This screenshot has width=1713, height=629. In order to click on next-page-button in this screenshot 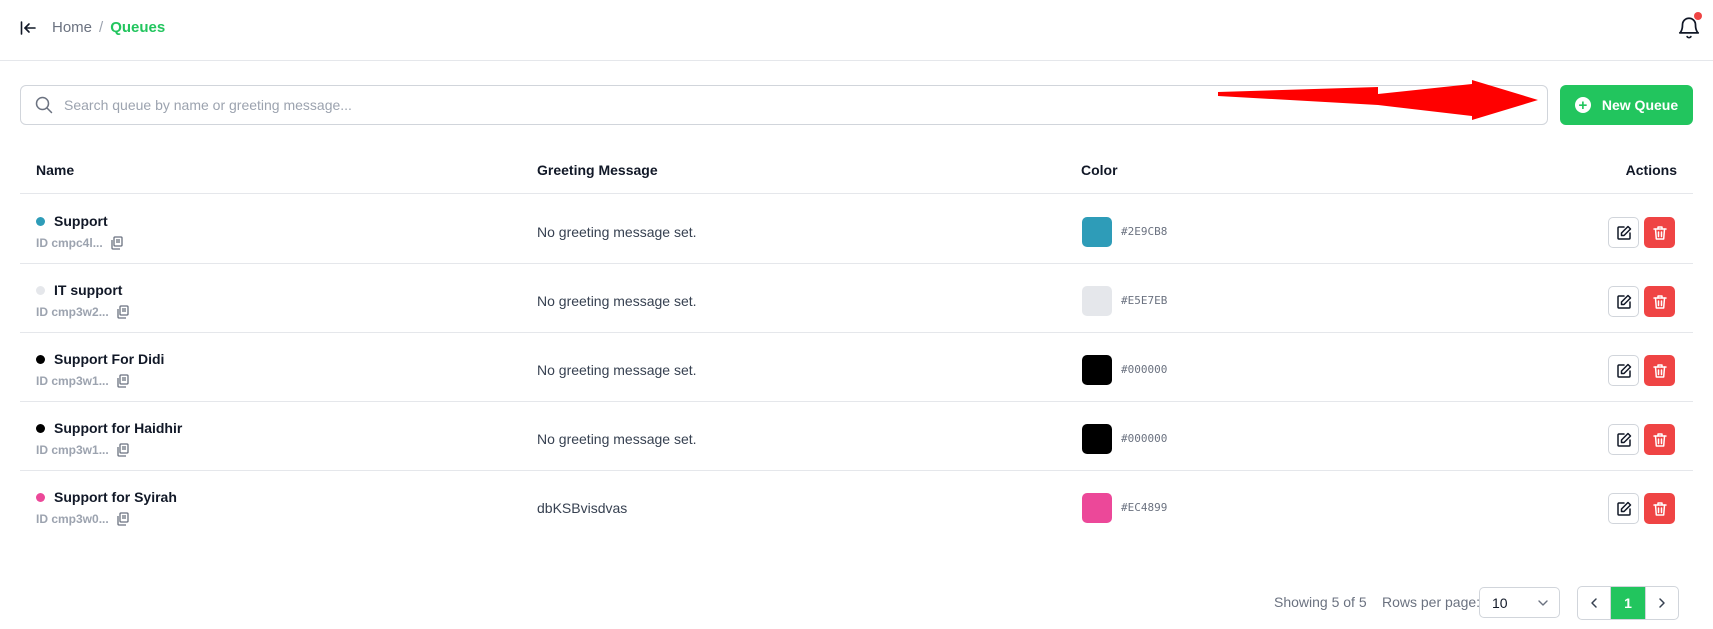, I will do `click(1661, 603)`.